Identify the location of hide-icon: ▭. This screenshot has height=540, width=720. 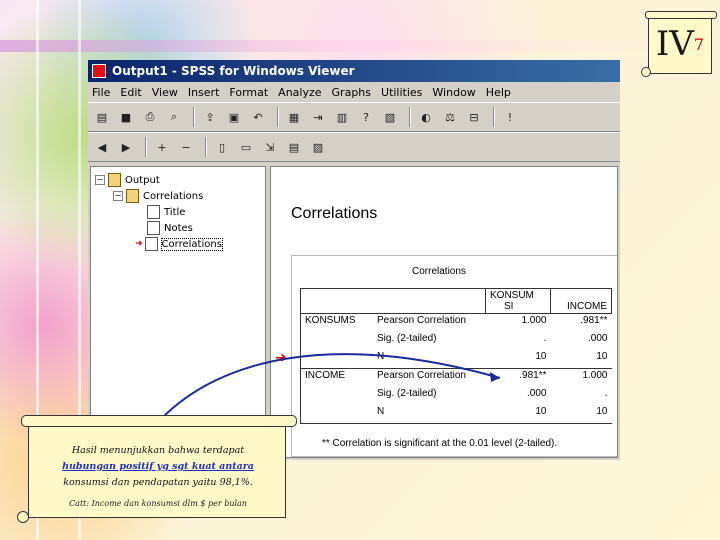
(246, 147).